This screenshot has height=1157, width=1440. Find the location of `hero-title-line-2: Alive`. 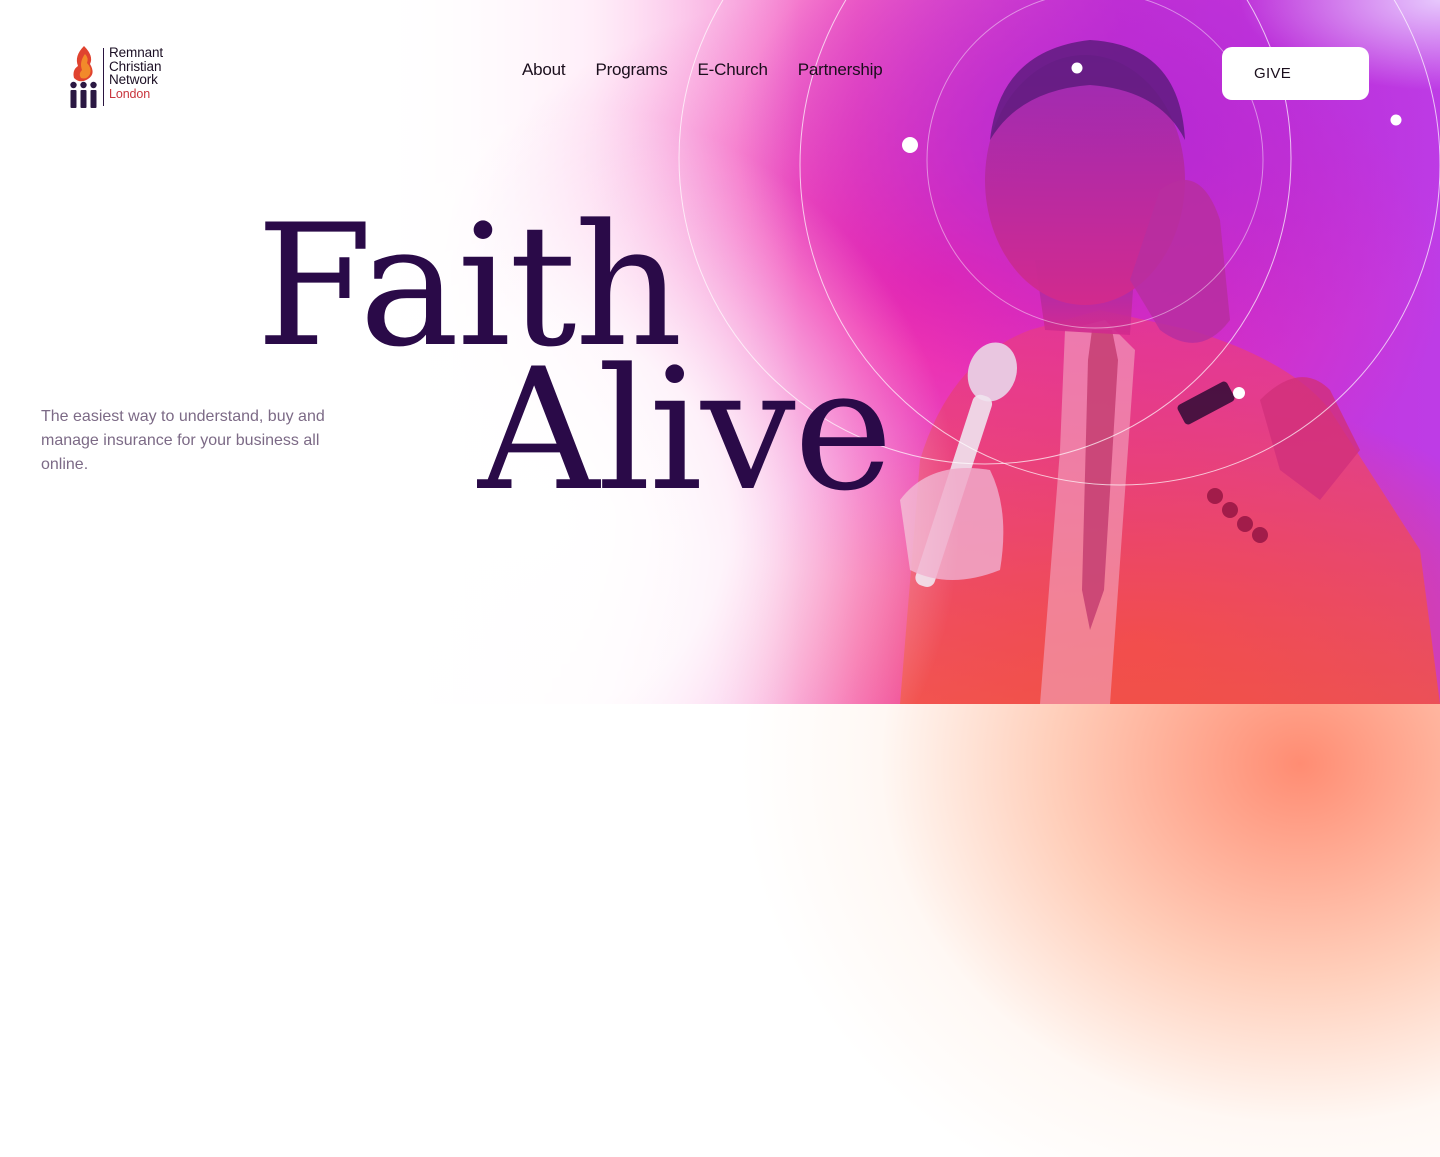

hero-title-line-2: Alive is located at coordinates (685, 430).